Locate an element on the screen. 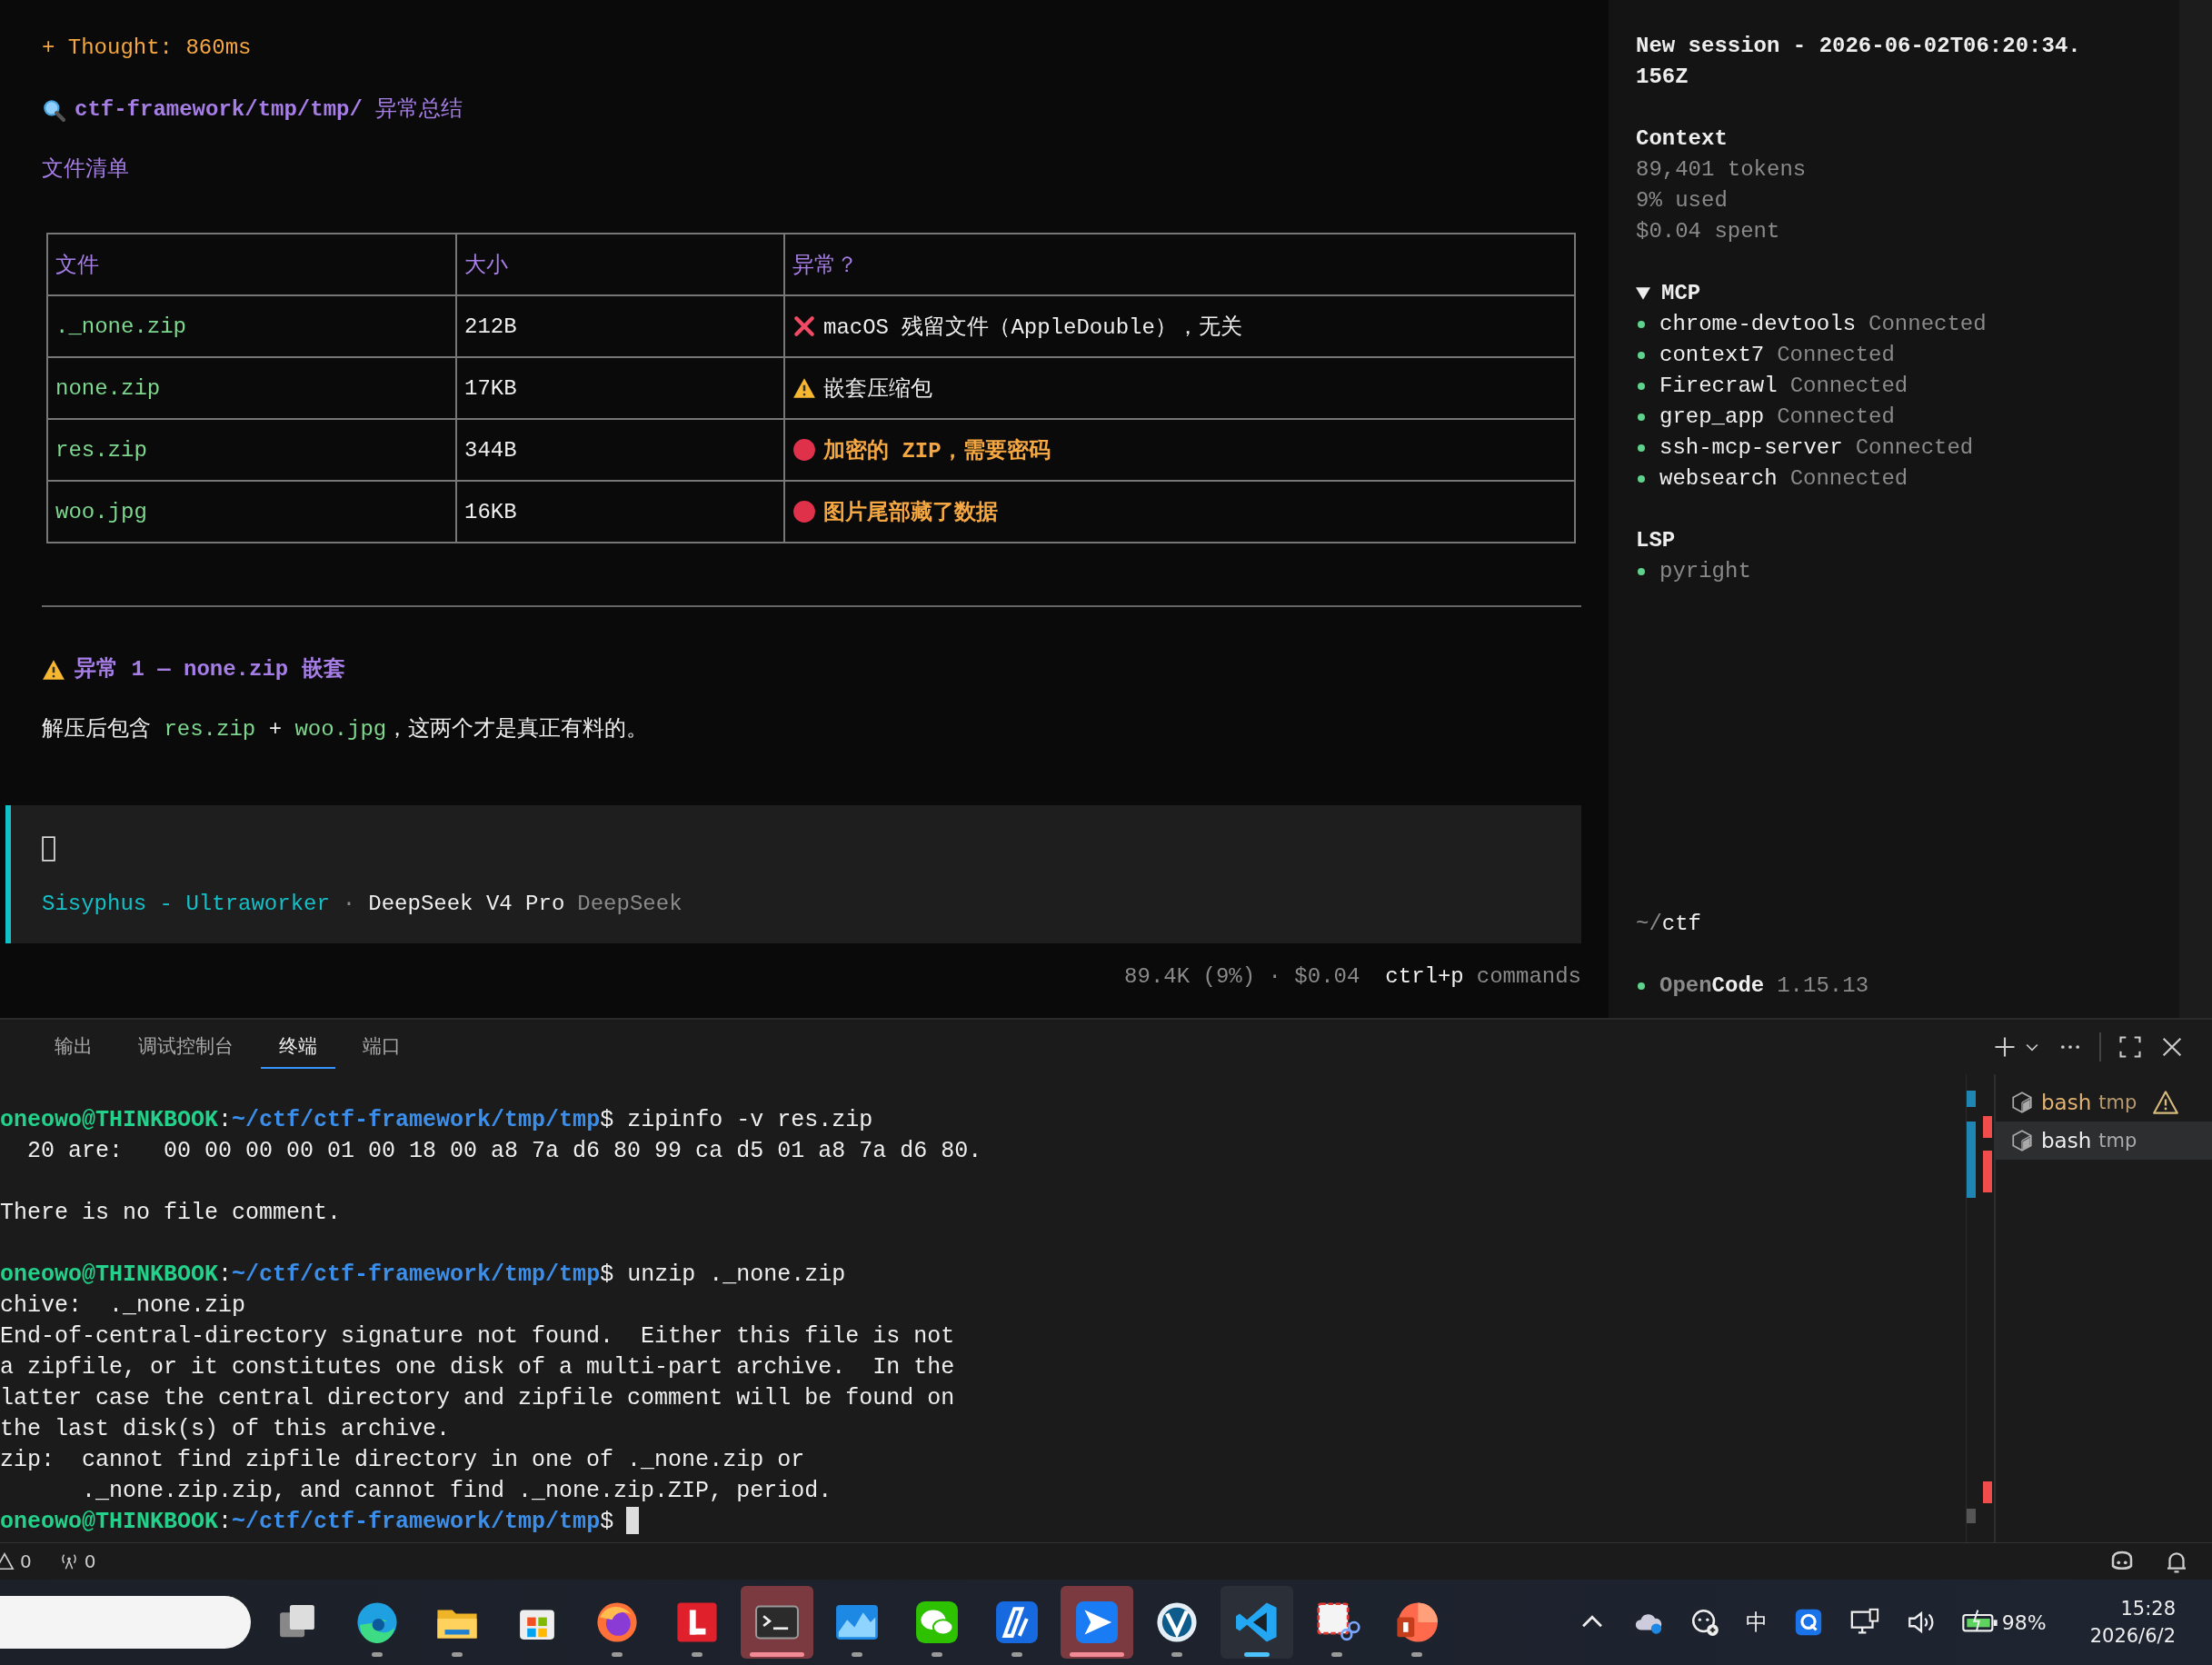 This screenshot has height=1665, width=2212. terminal-line: latter case the central directory and zipfile comment will be found on is located at coordinates (478, 1398).